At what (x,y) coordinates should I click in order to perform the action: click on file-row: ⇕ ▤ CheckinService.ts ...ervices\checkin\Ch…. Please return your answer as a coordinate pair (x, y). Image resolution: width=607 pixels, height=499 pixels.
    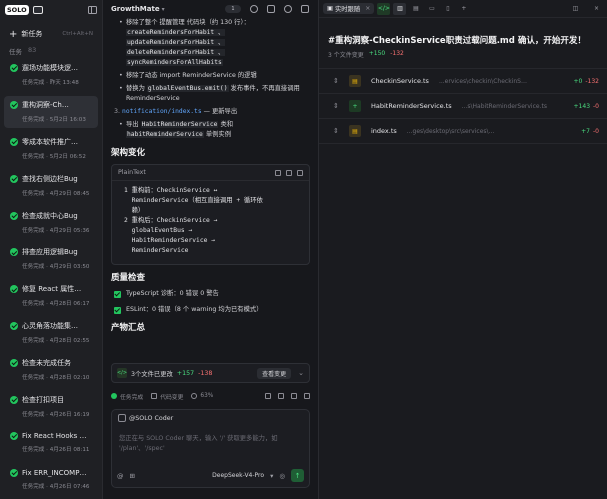
    Looking at the image, I should click on (463, 81).